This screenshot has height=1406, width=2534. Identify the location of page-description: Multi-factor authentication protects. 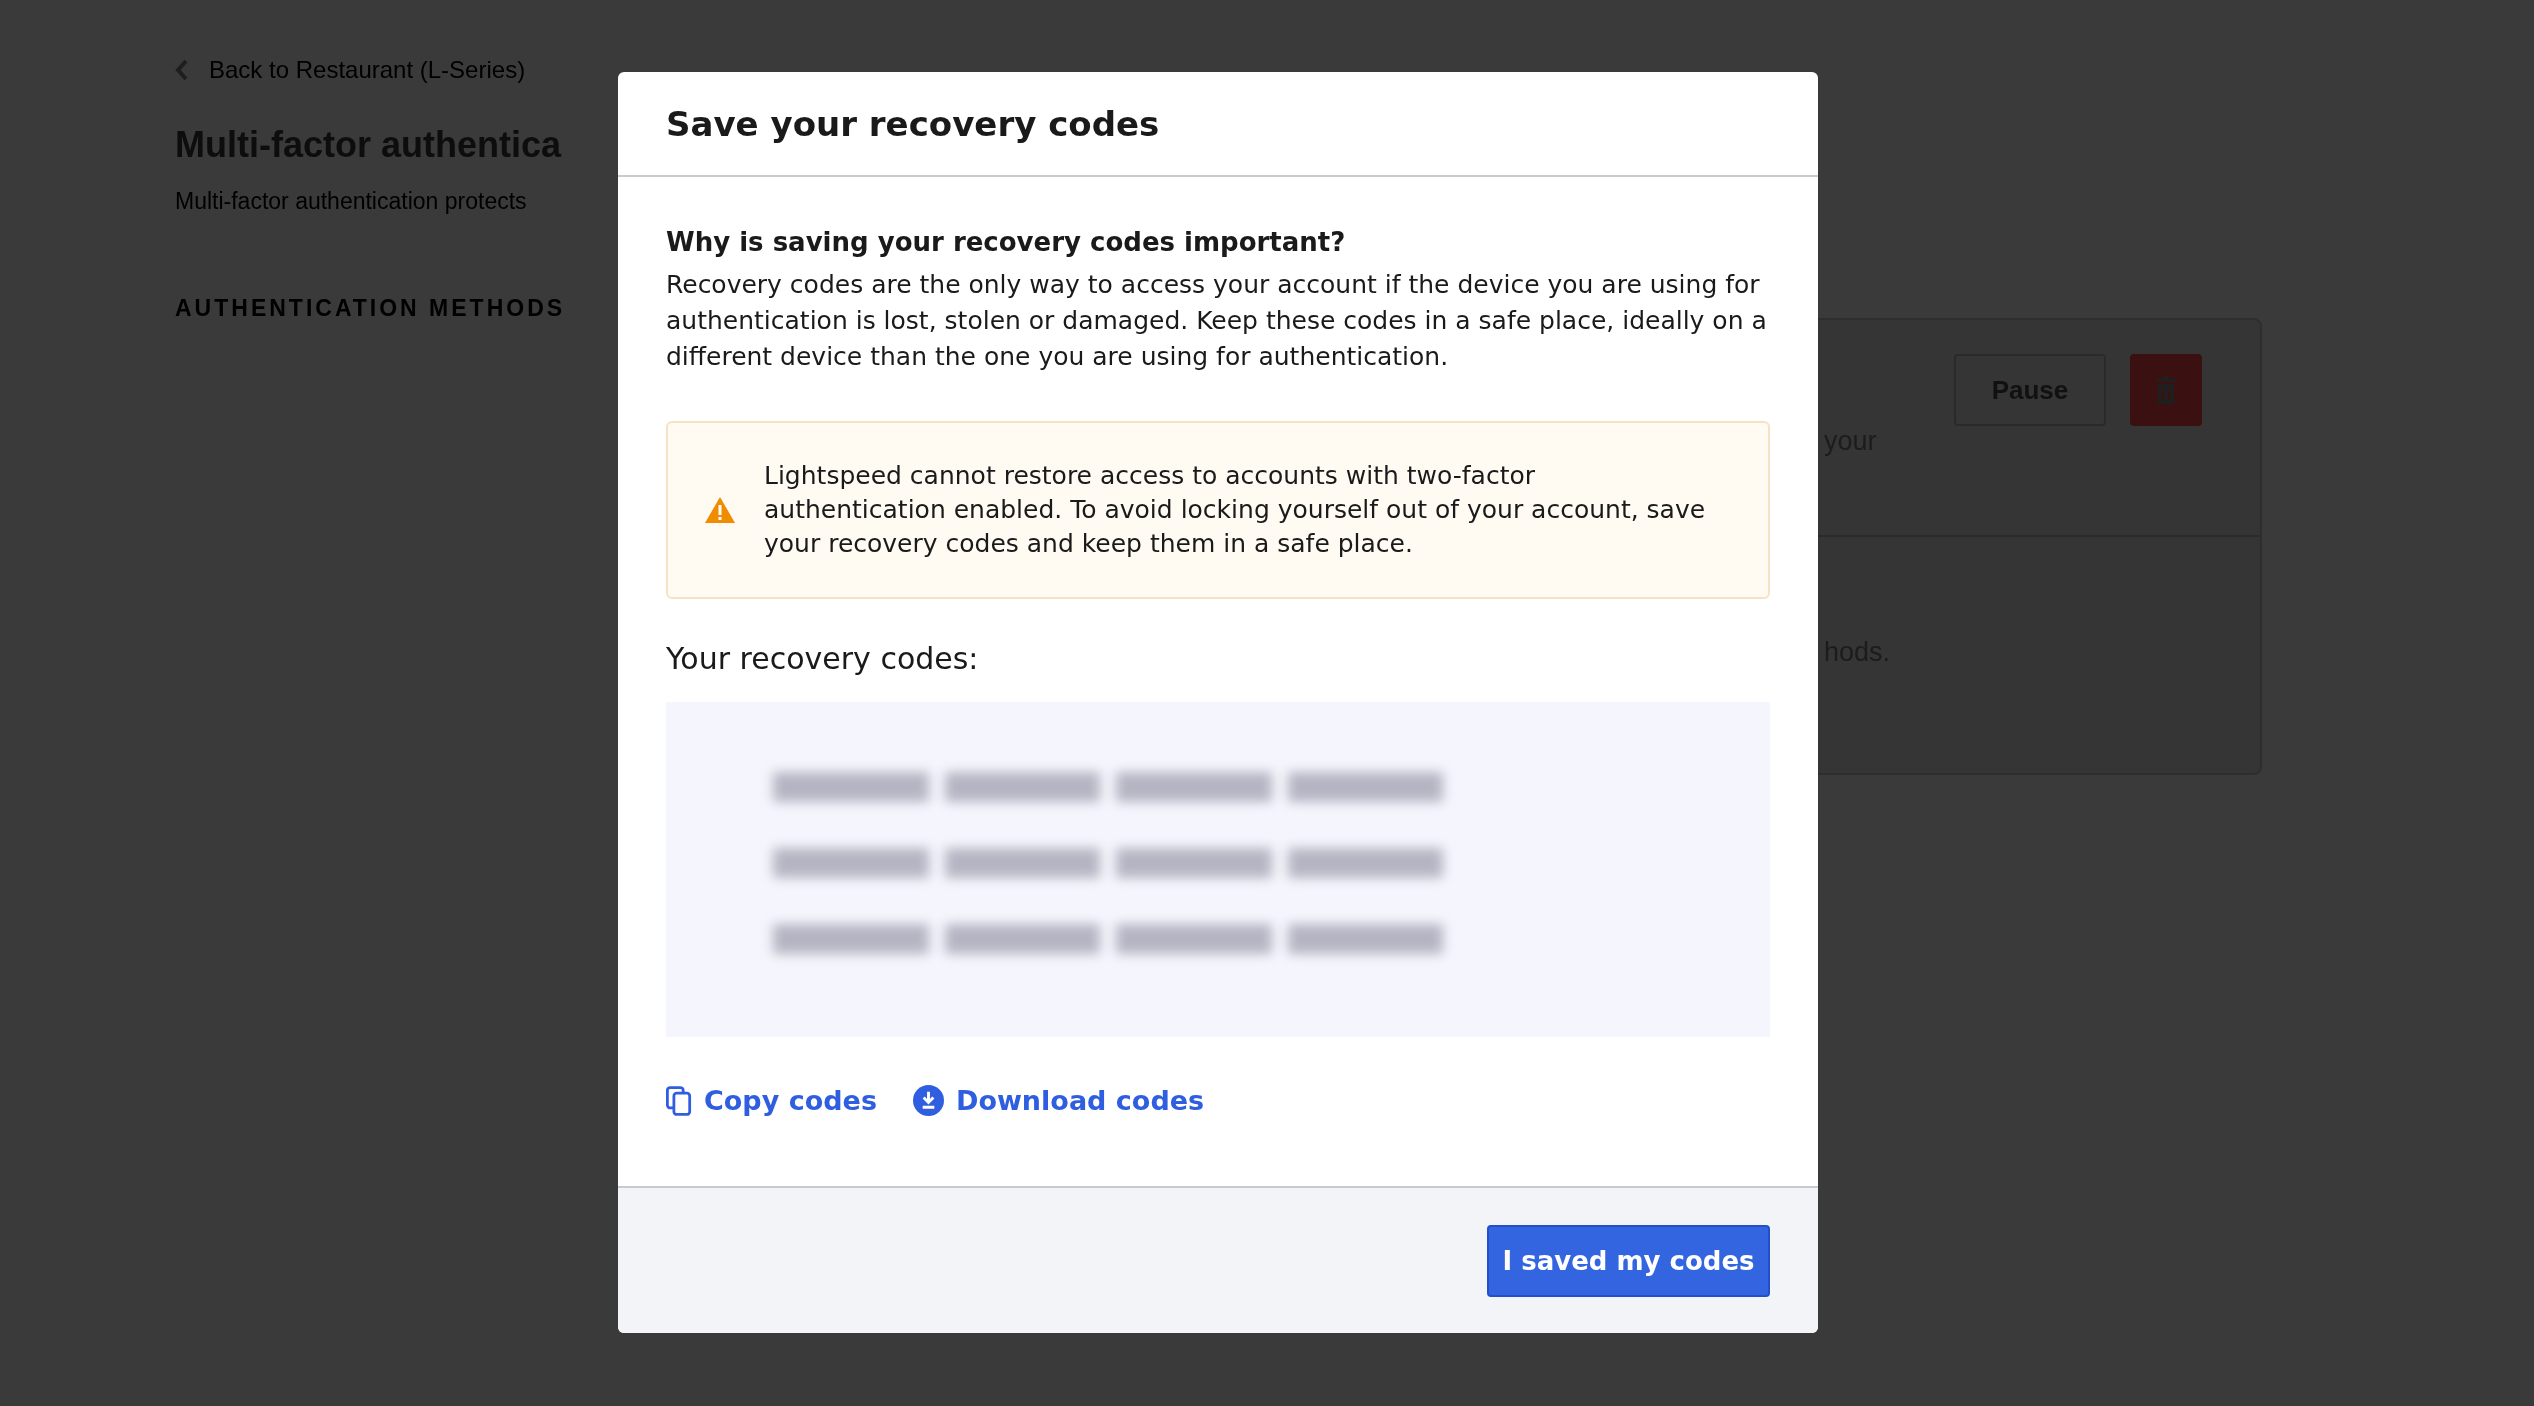
(351, 201).